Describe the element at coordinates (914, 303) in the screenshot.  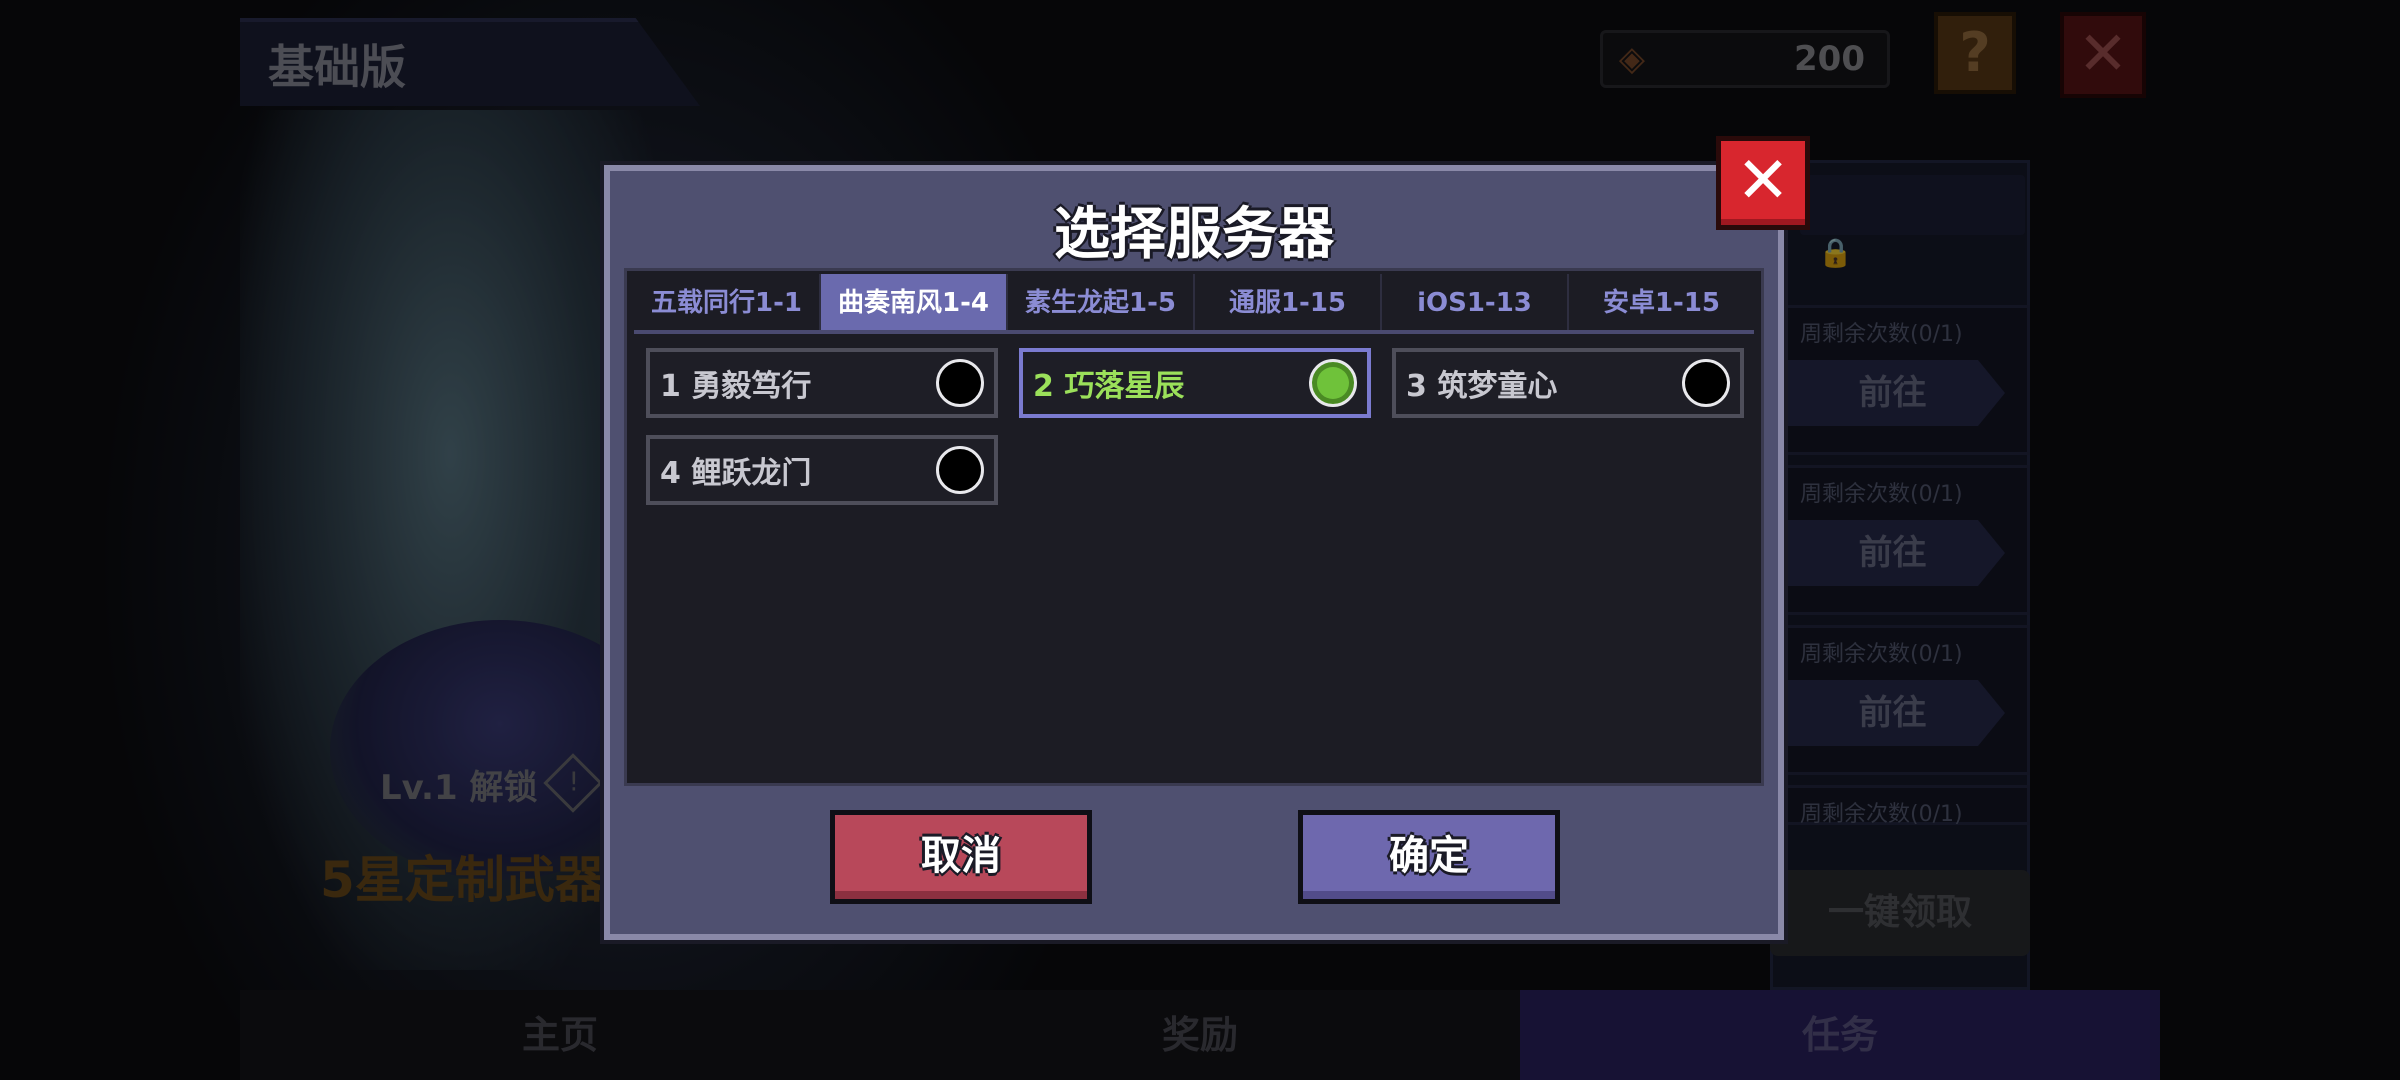
I see `tab-server-group-2: 曲奏南风1-4` at that location.